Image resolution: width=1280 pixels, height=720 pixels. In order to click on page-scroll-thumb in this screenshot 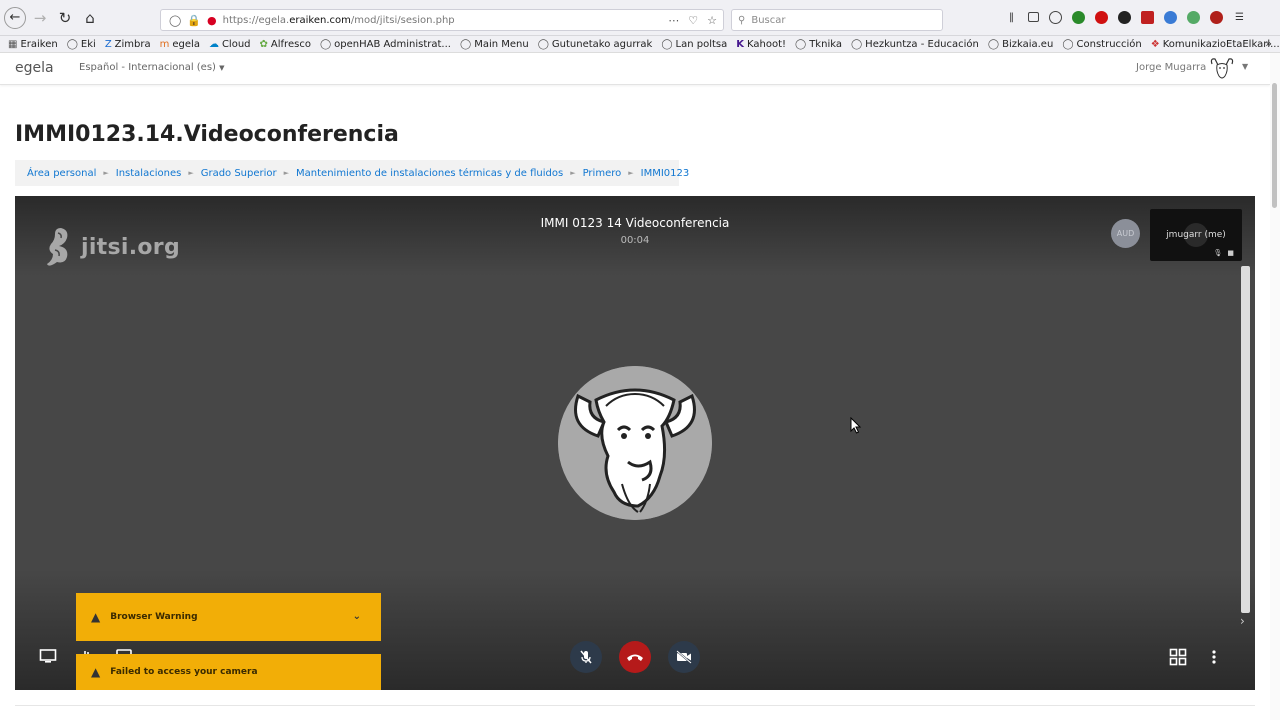, I will do `click(1274, 145)`.